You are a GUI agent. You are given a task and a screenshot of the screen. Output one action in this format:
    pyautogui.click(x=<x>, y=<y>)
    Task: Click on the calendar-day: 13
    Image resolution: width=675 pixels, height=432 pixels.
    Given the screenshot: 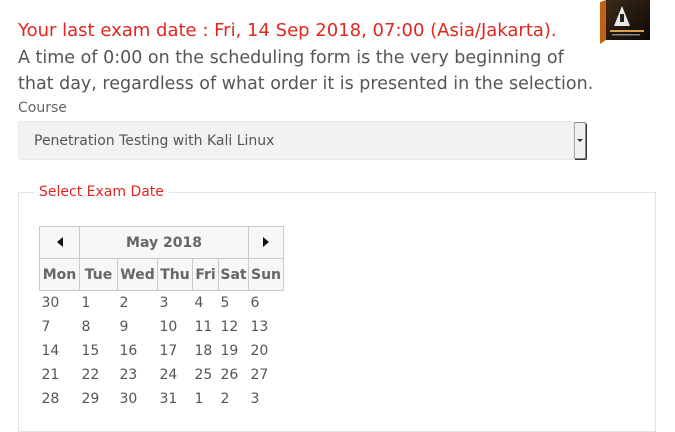 What is the action you would take?
    pyautogui.click(x=266, y=327)
    